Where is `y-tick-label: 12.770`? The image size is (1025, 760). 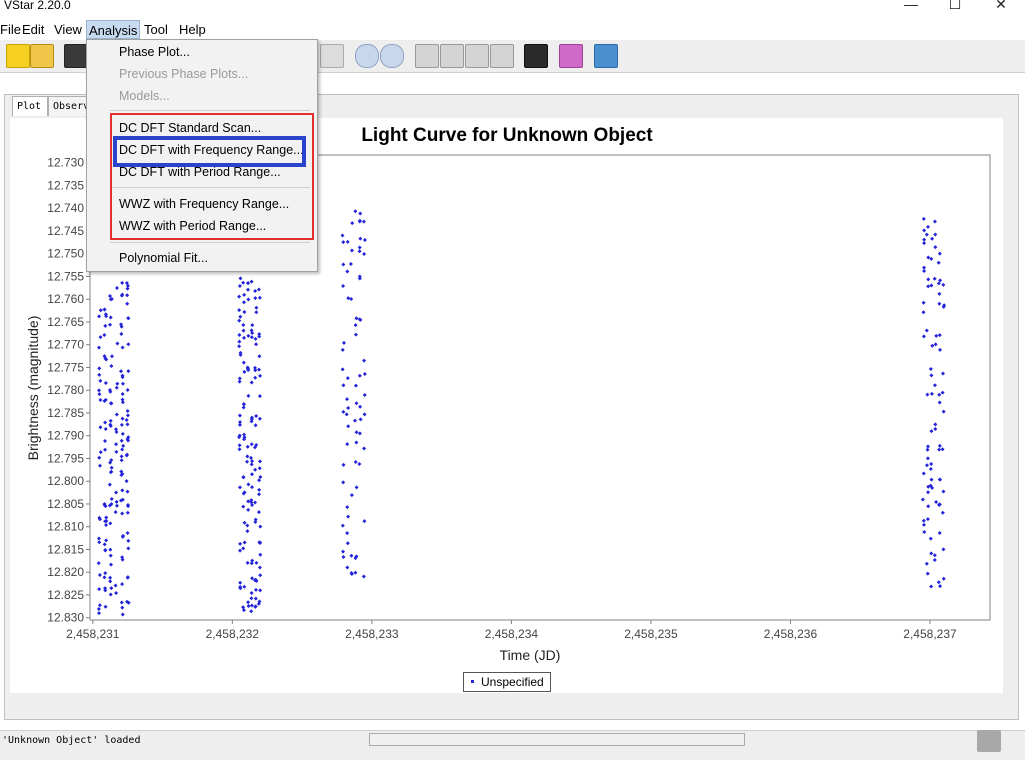 y-tick-label: 12.770 is located at coordinates (65, 345).